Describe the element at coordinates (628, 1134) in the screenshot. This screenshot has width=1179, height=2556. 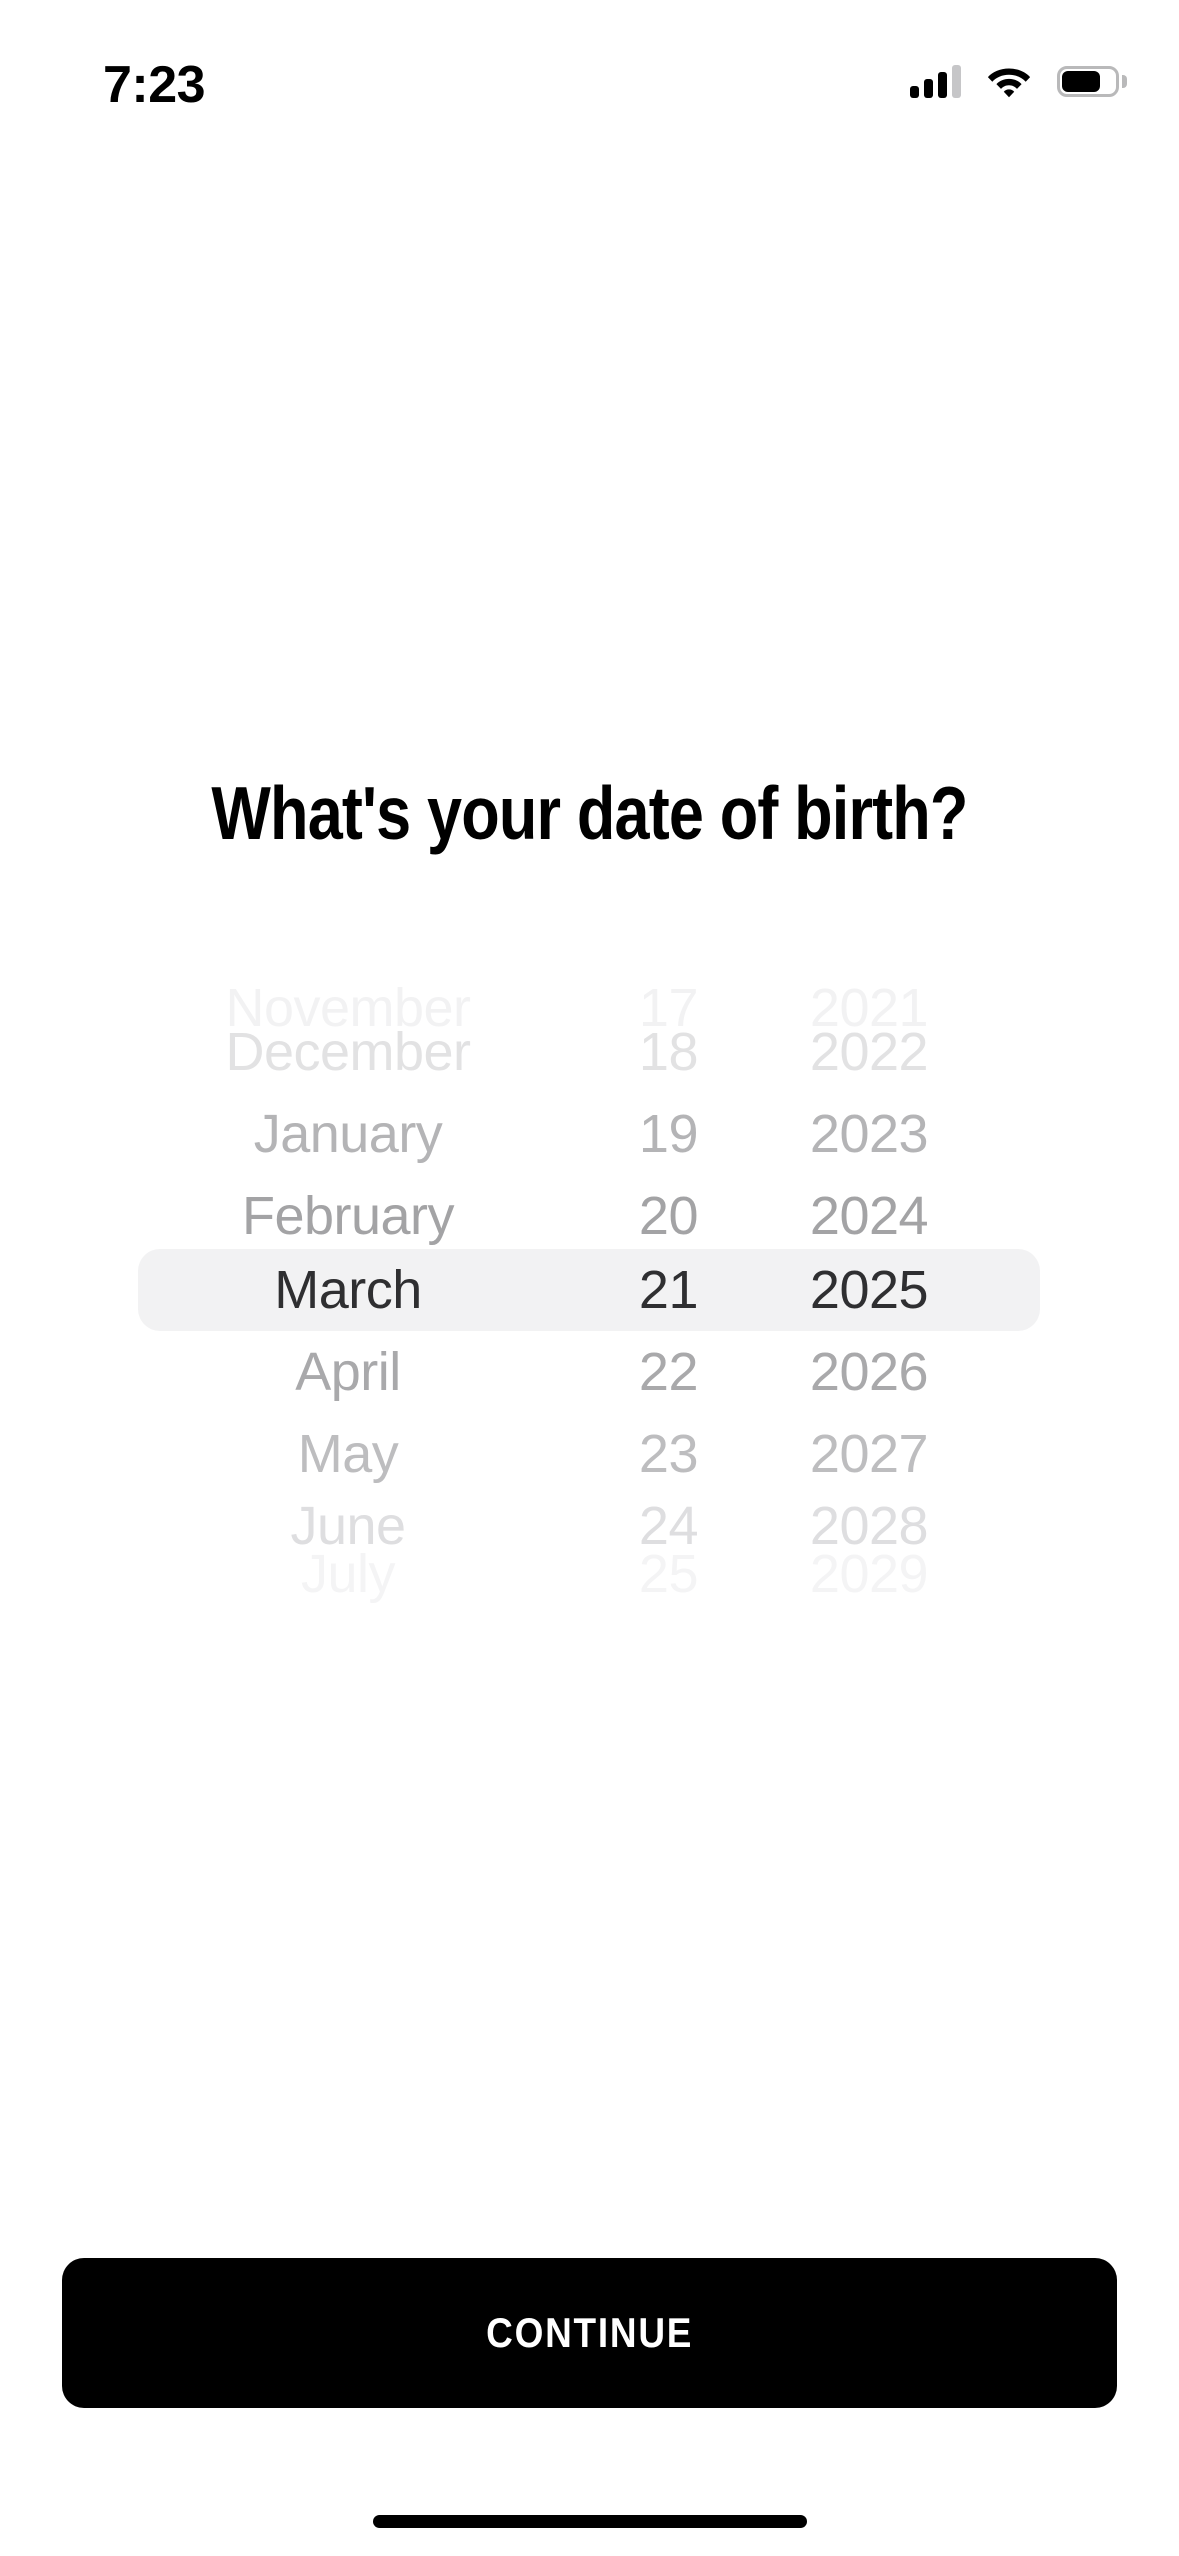
I see `picker-day-value: 19` at that location.